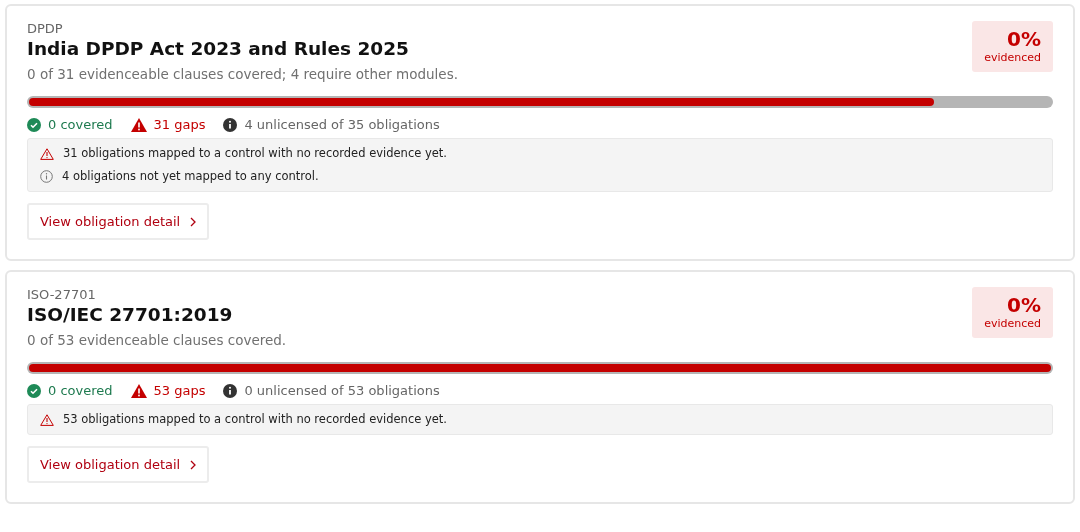  I want to click on framework-code: DPDP, so click(45, 29).